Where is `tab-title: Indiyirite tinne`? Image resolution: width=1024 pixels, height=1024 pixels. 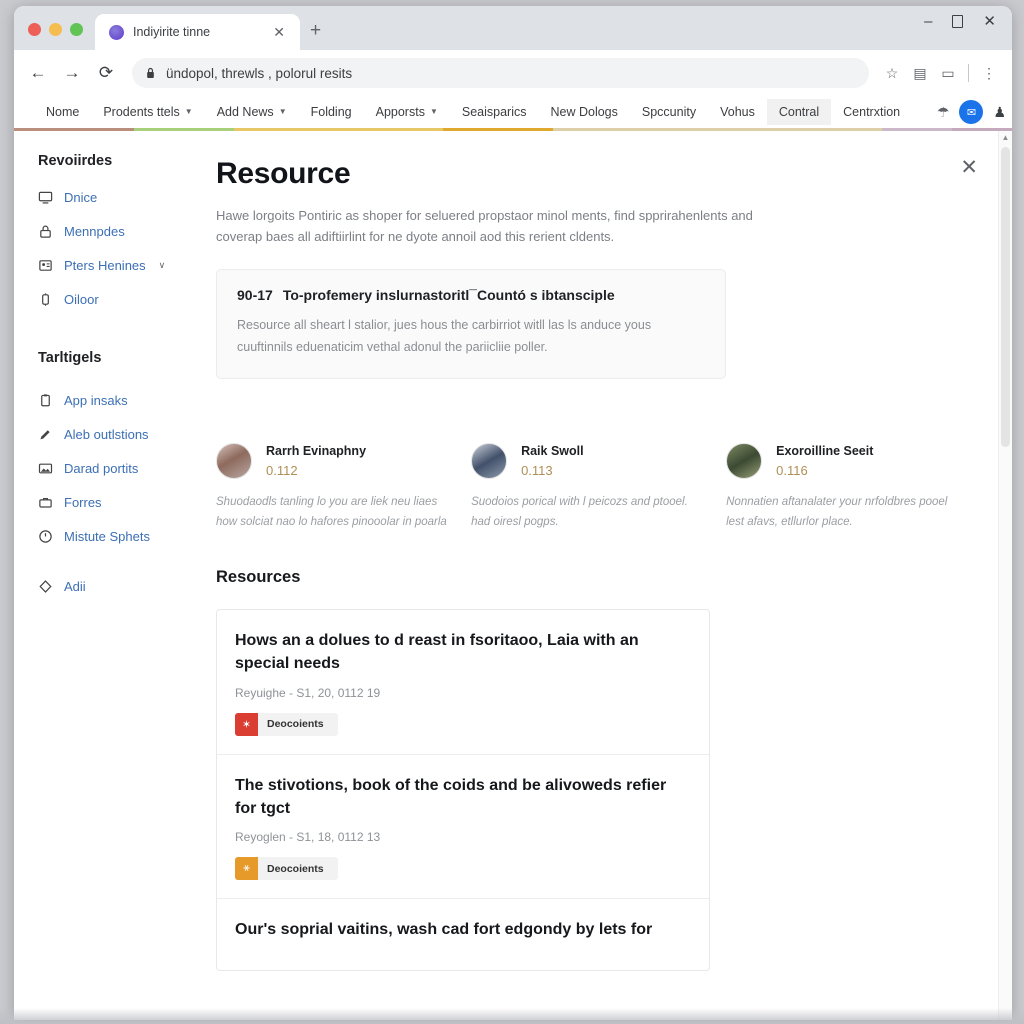 tab-title: Indiyirite tinne is located at coordinates (172, 32).